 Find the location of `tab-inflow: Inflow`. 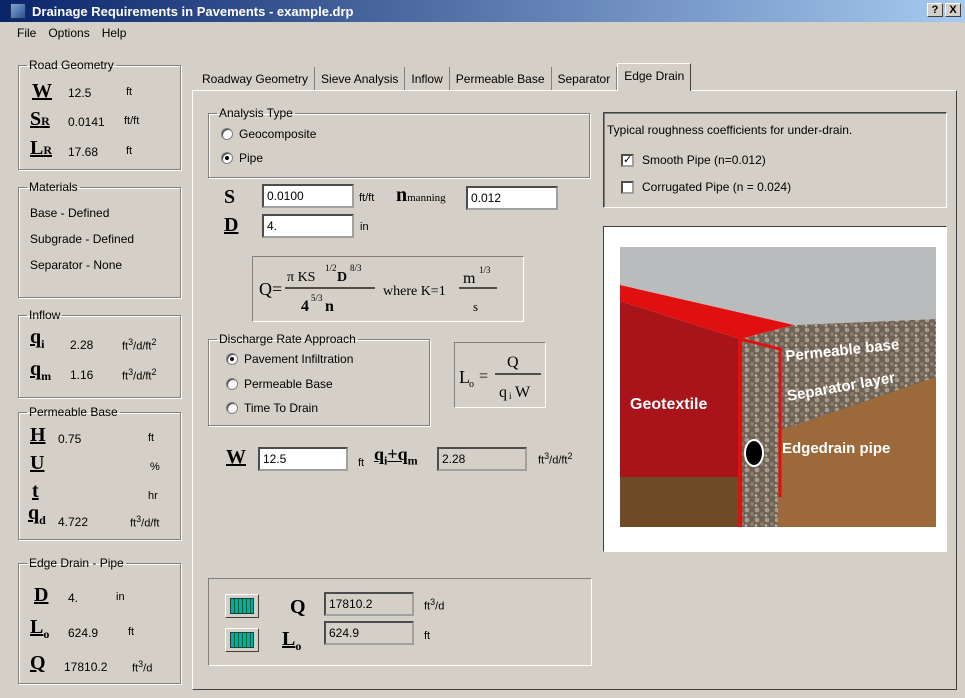

tab-inflow: Inflow is located at coordinates (427, 79).